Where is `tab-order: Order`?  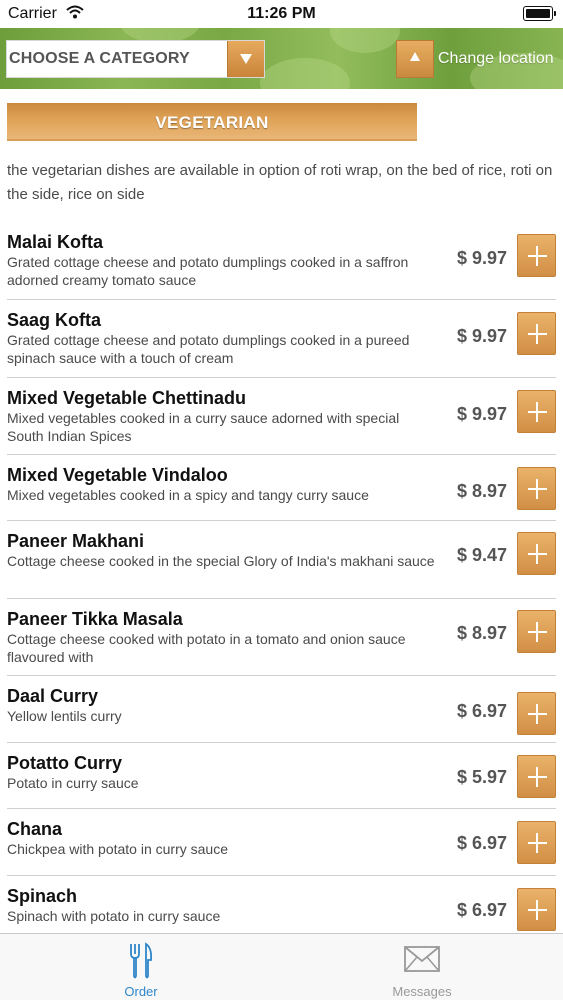 tab-order: Order is located at coordinates (141, 967).